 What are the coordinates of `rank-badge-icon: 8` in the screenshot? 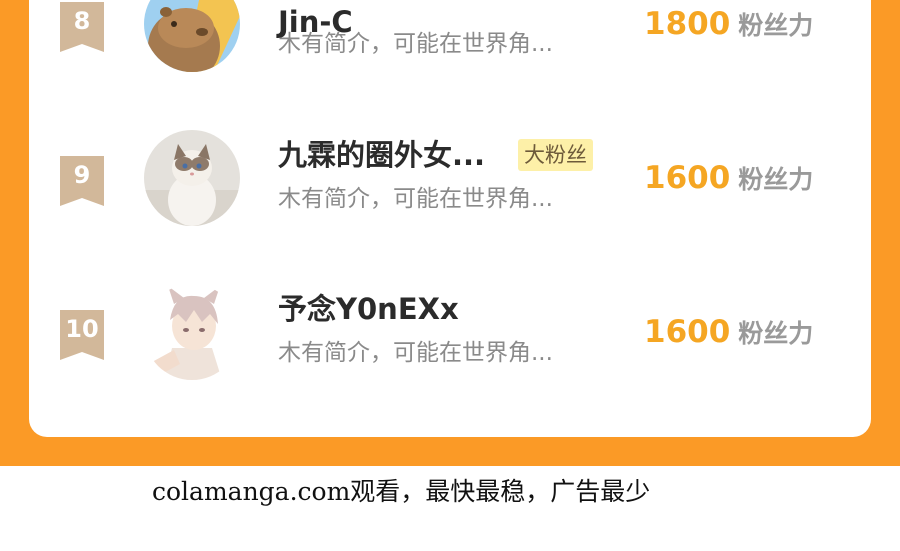 It's located at (82, 27).